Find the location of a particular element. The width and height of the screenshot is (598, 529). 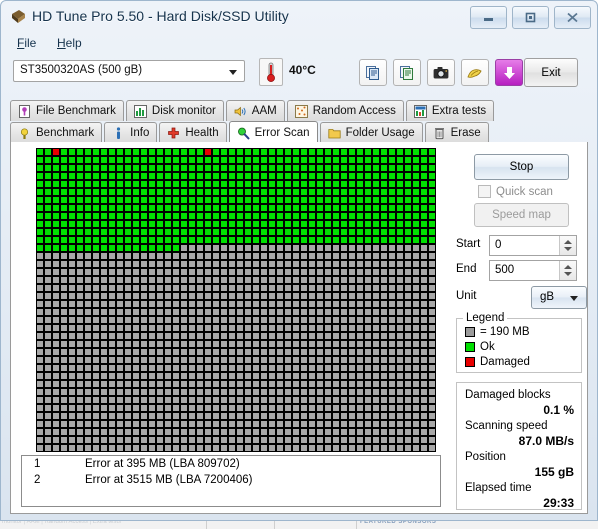

quick-scan-checkbox: Quick scan is located at coordinates (515, 191).